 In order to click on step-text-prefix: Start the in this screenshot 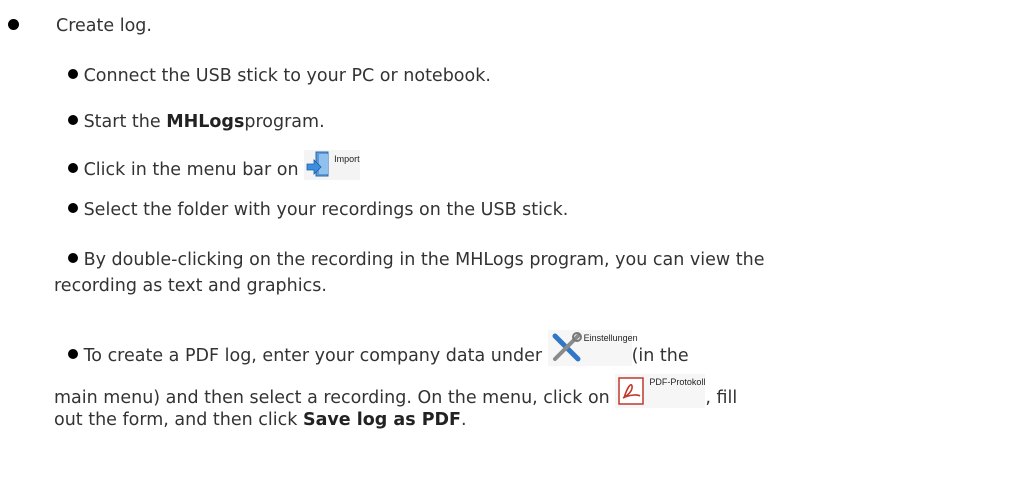, I will do `click(125, 122)`.